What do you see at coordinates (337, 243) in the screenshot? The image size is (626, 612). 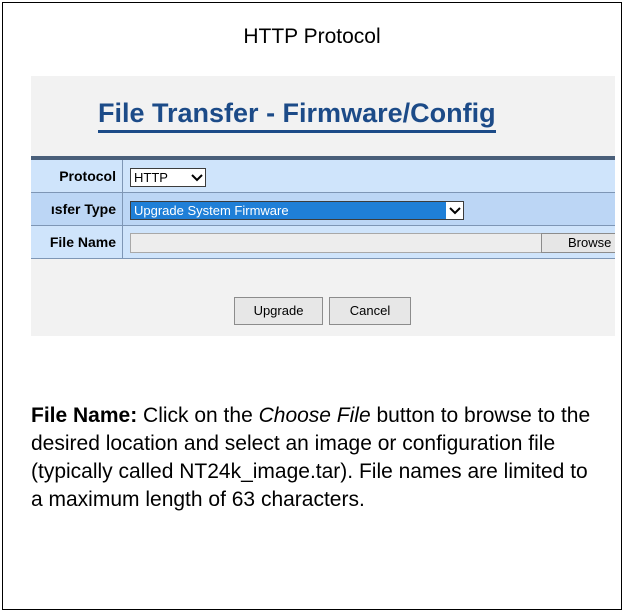 I see `file-name-field` at bounding box center [337, 243].